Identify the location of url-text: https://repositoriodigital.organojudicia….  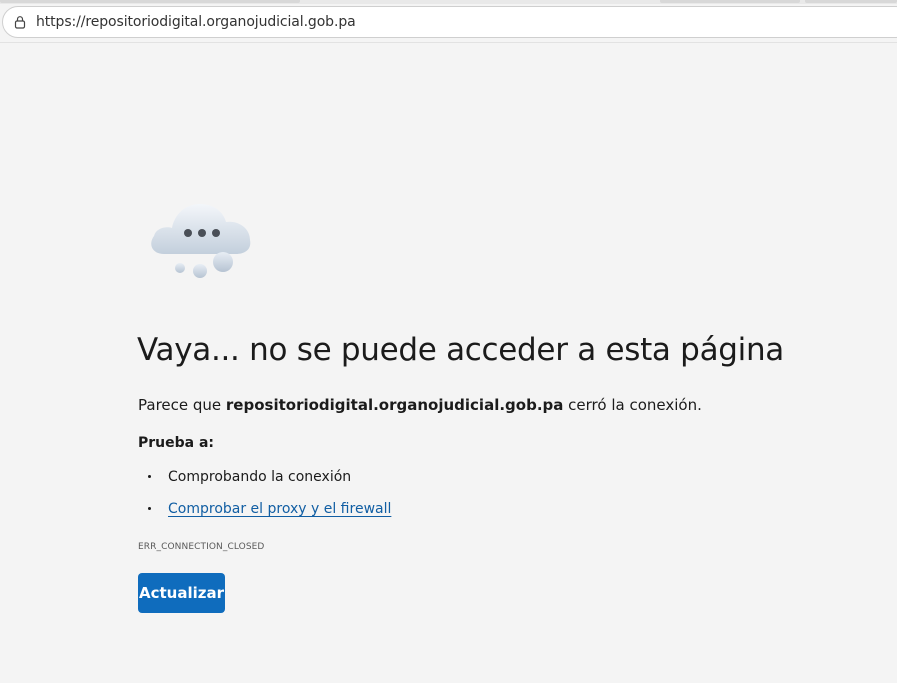
(196, 22).